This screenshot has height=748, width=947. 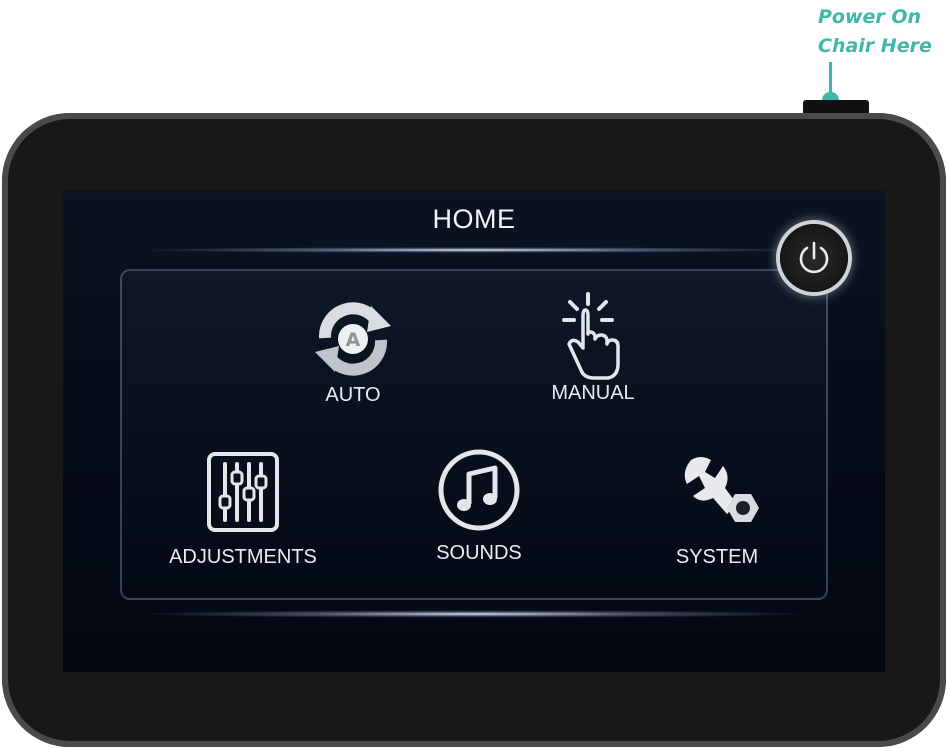 I want to click on tile-auto: A AUTO, so click(x=353, y=351).